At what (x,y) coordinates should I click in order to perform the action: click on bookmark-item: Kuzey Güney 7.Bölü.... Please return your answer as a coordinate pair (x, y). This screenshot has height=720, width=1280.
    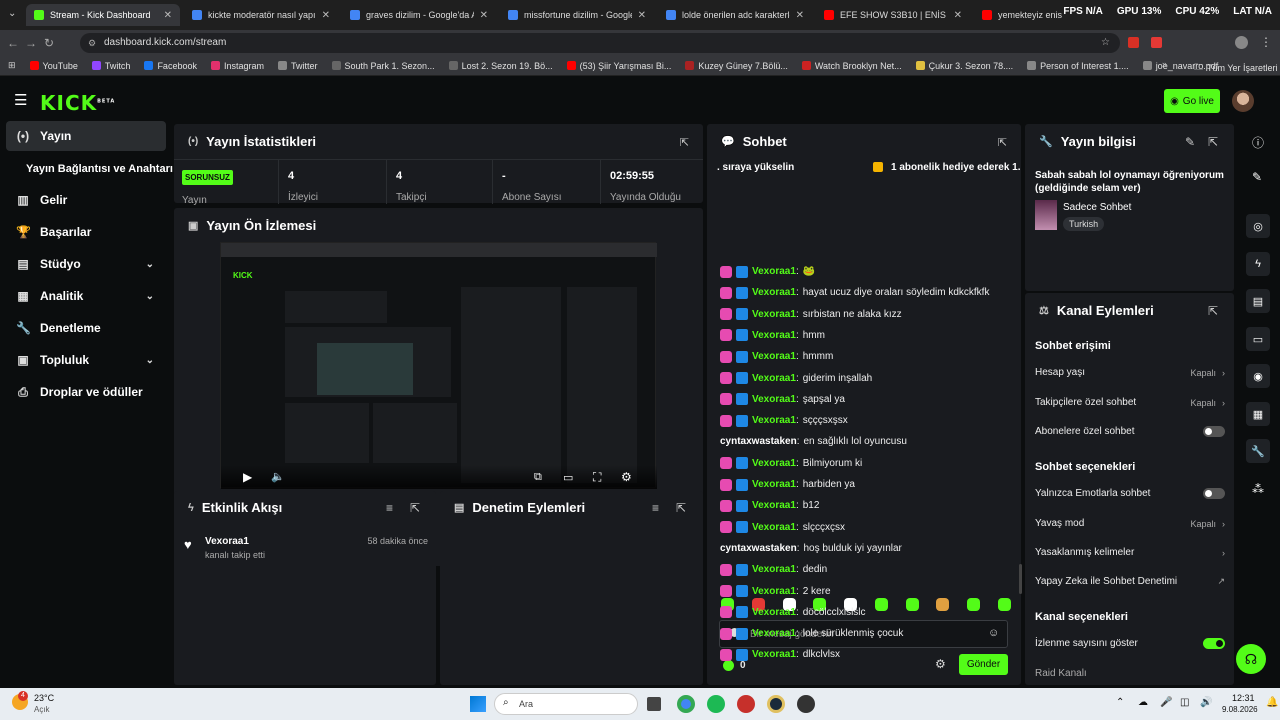
    Looking at the image, I should click on (736, 66).